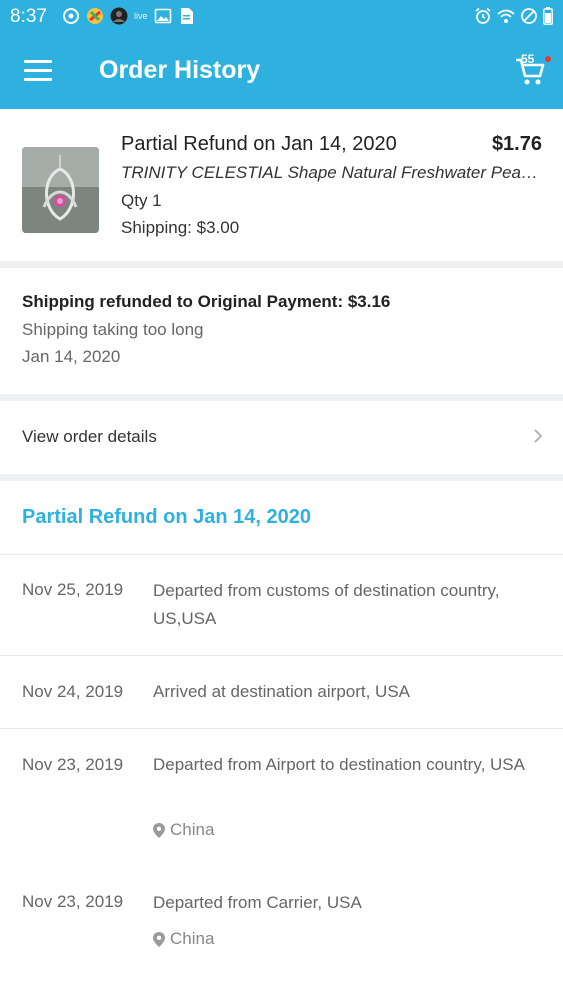 The image size is (563, 1000). What do you see at coordinates (529, 16) in the screenshot?
I see `do-not-disturb-icon` at bounding box center [529, 16].